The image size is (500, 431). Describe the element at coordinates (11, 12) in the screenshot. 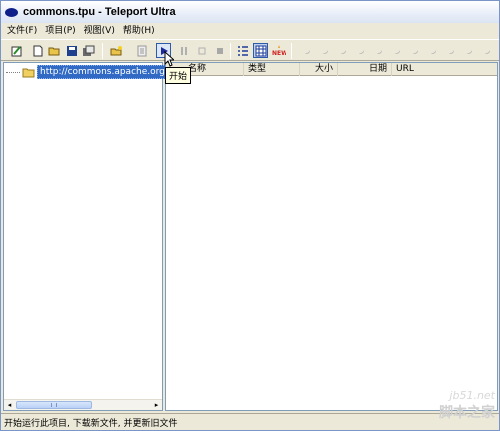

I see `app-logo-icon` at that location.